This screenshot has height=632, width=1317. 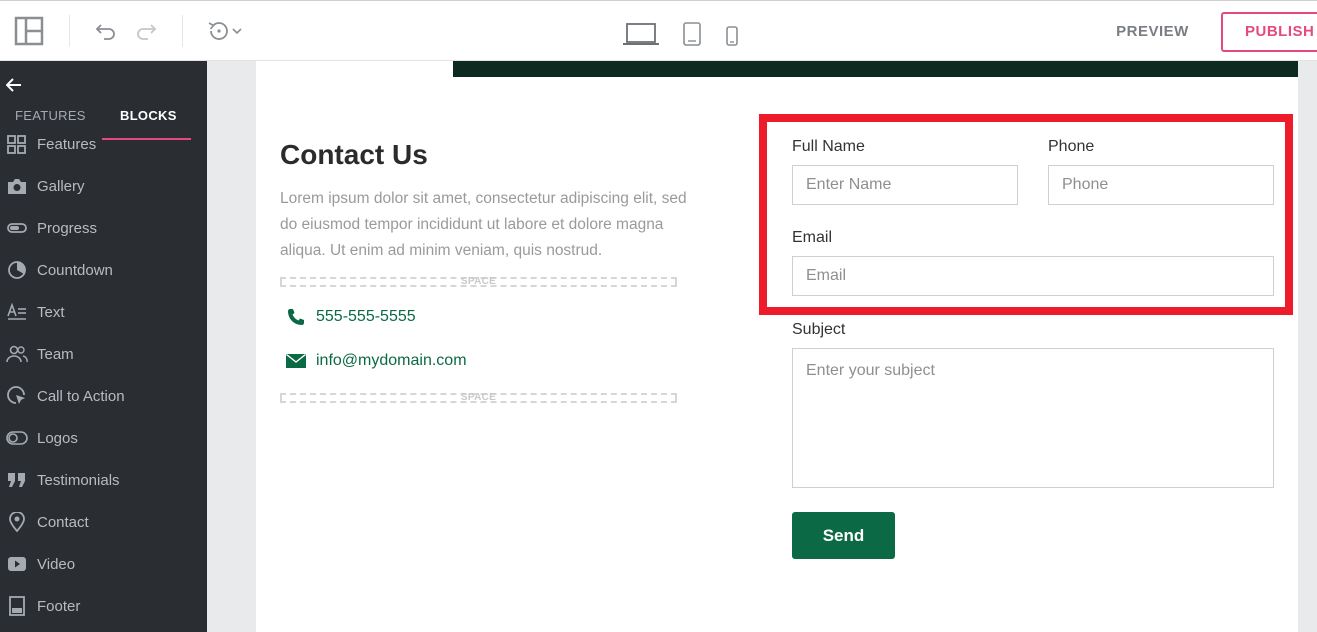 What do you see at coordinates (17, 270) in the screenshot?
I see `countdown-clock-icon` at bounding box center [17, 270].